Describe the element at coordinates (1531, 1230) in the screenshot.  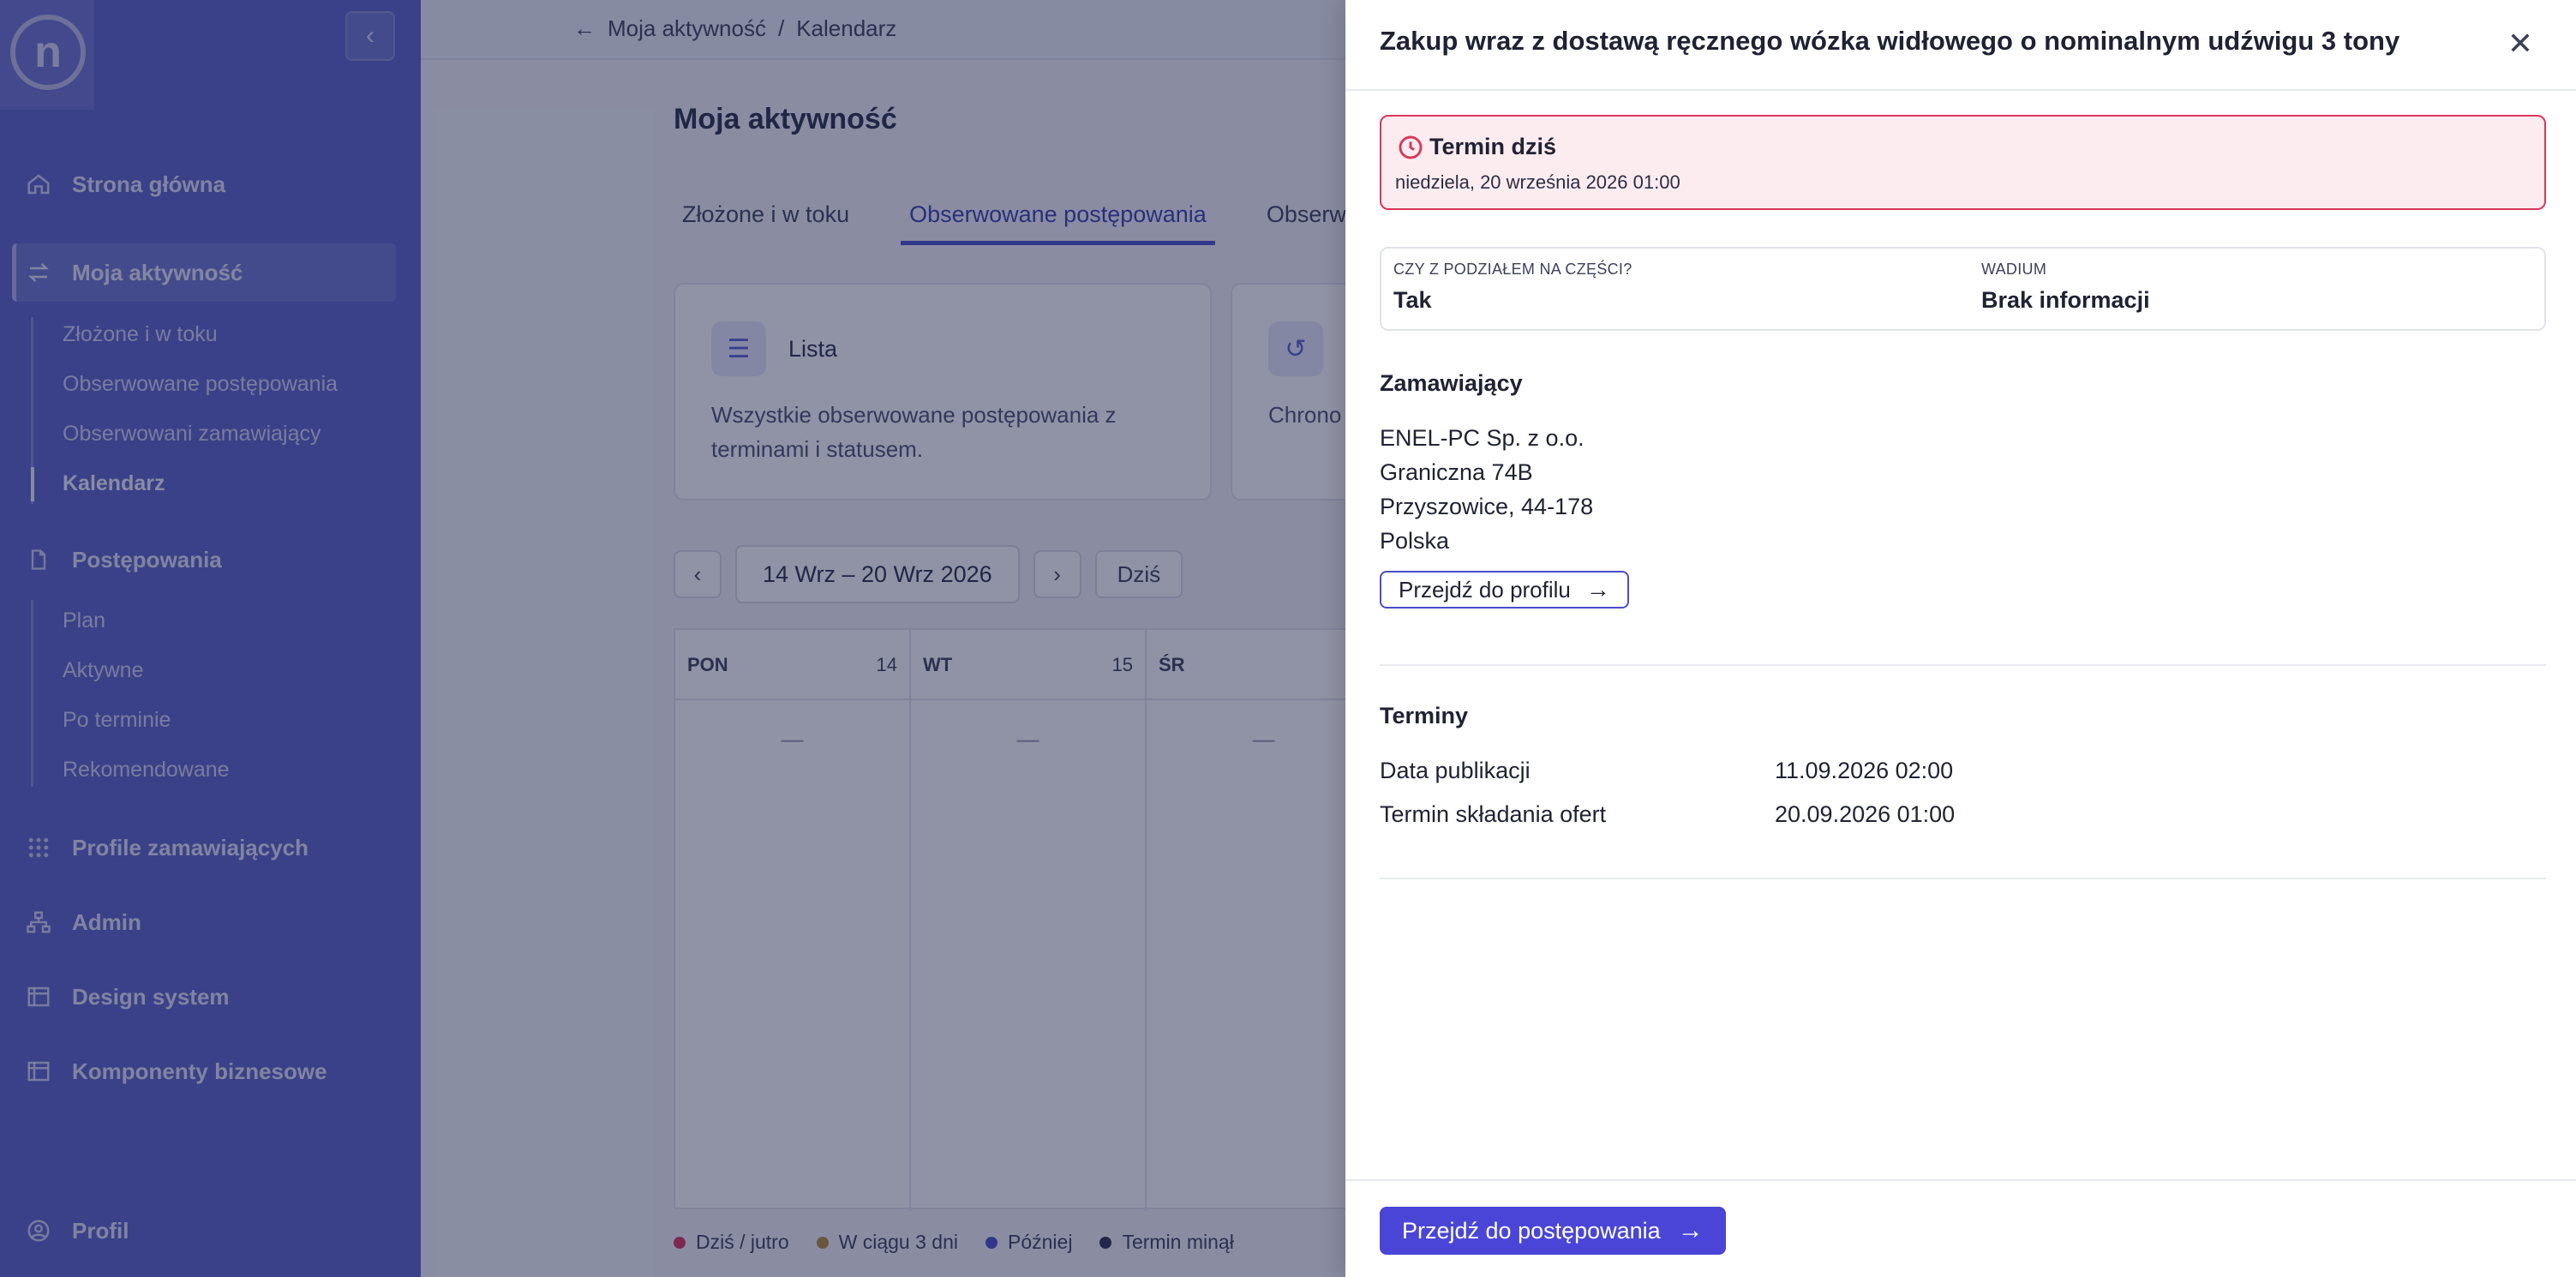
I see `button-label: Przejdź do postępowania` at that location.